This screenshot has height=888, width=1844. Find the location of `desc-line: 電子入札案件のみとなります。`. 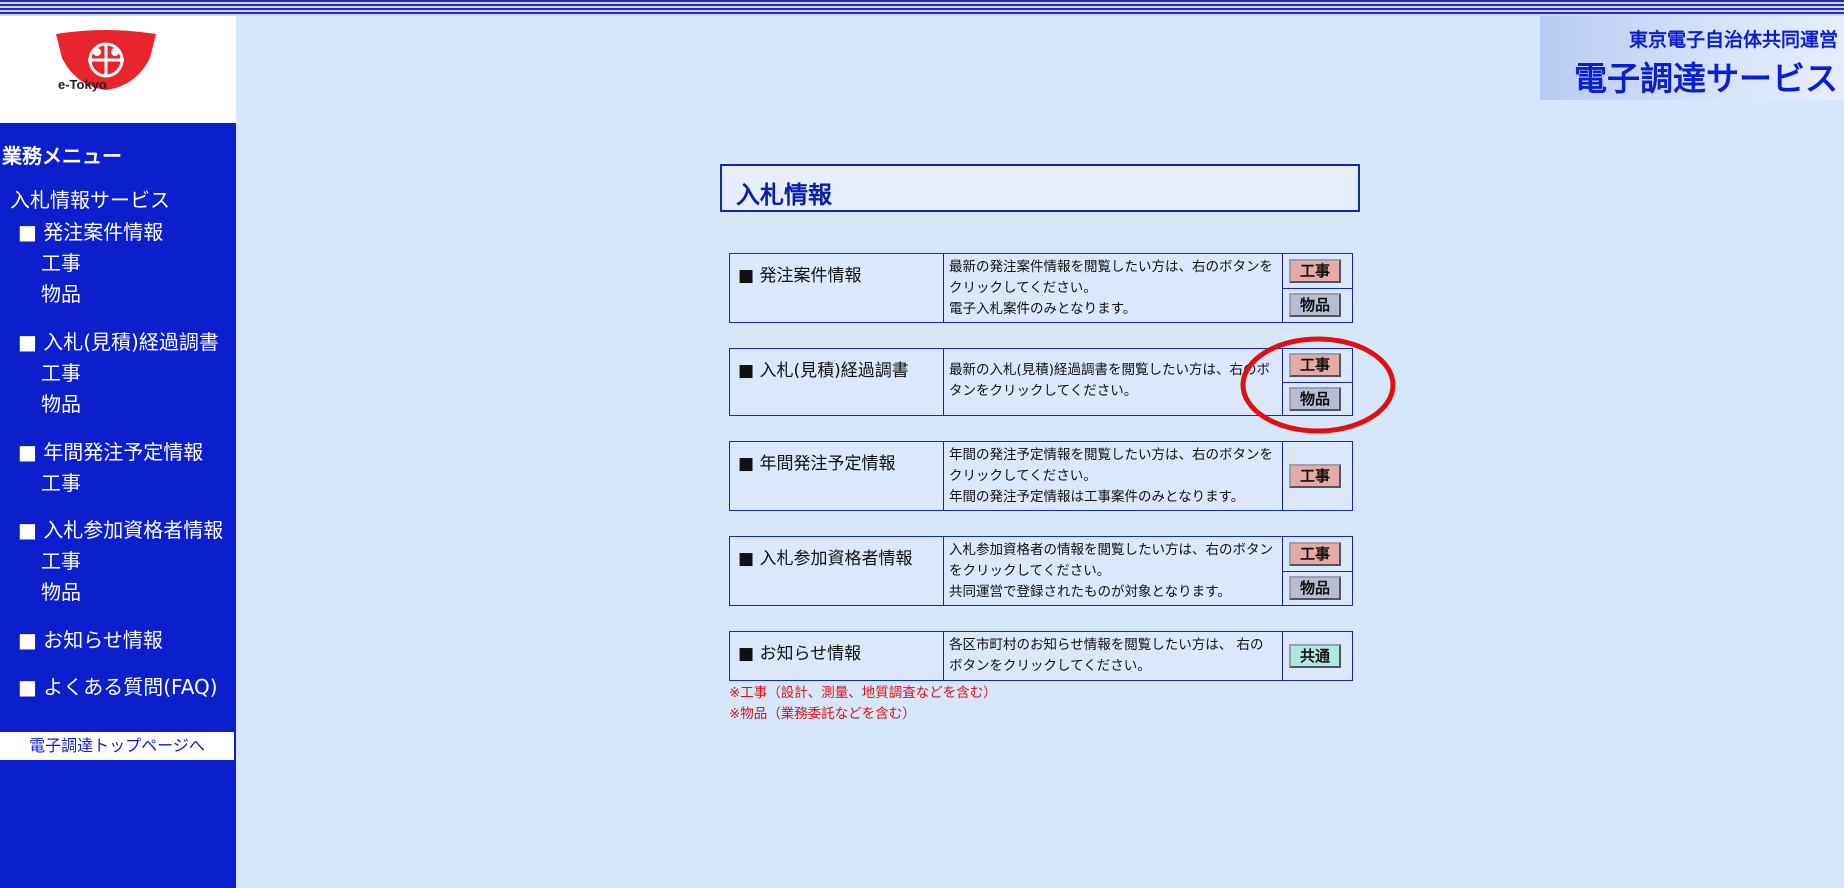

desc-line: 電子入札案件のみとなります。 is located at coordinates (1043, 309).